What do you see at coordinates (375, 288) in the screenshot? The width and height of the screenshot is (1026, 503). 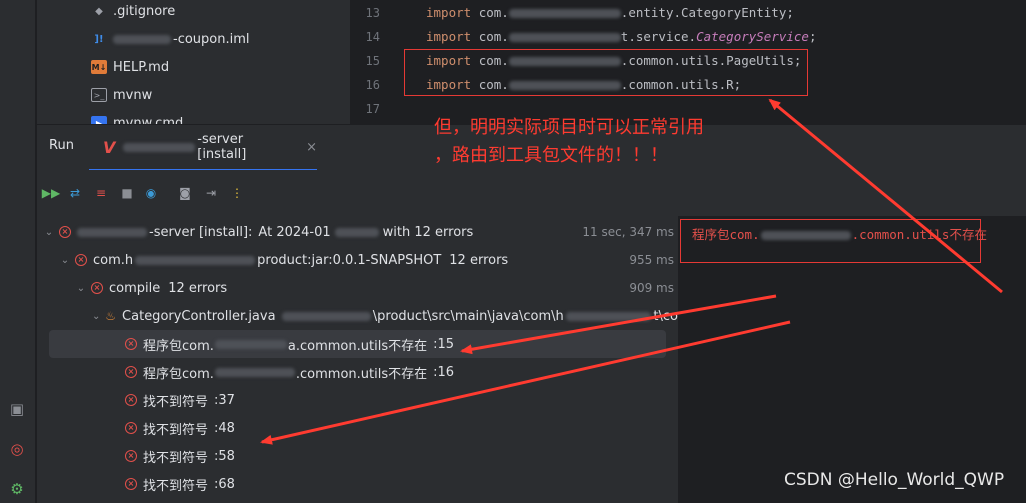 I see `tree-compile-row: ⌄ × compile 12 errors 909 ms` at bounding box center [375, 288].